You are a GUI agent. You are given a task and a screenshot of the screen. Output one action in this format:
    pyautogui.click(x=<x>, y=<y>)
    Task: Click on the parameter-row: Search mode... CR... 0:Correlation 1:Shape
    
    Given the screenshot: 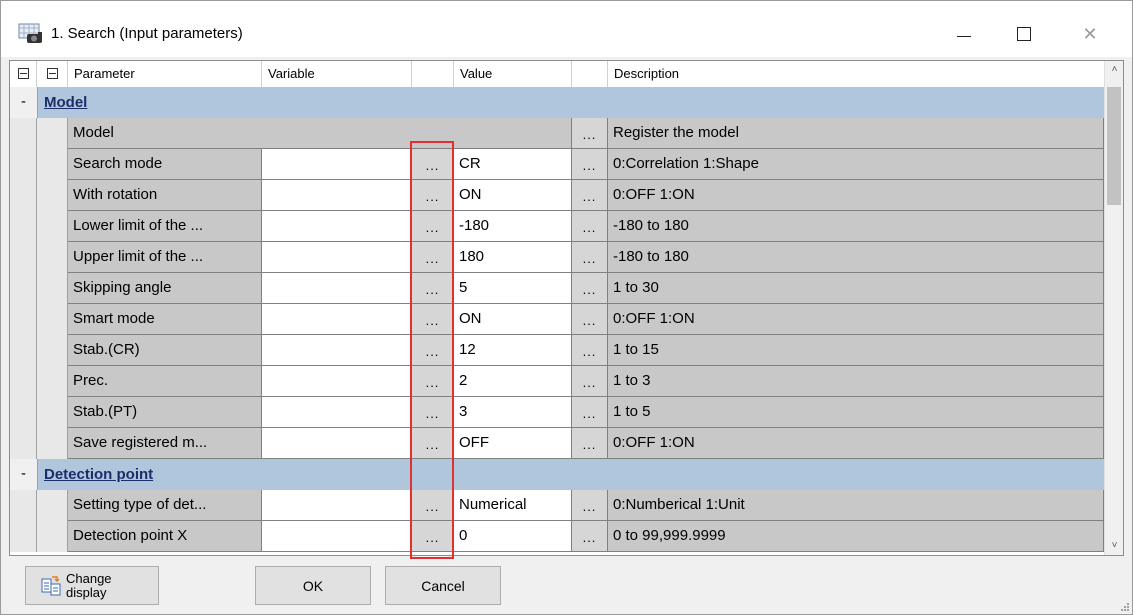 What is the action you would take?
    pyautogui.click(x=557, y=164)
    